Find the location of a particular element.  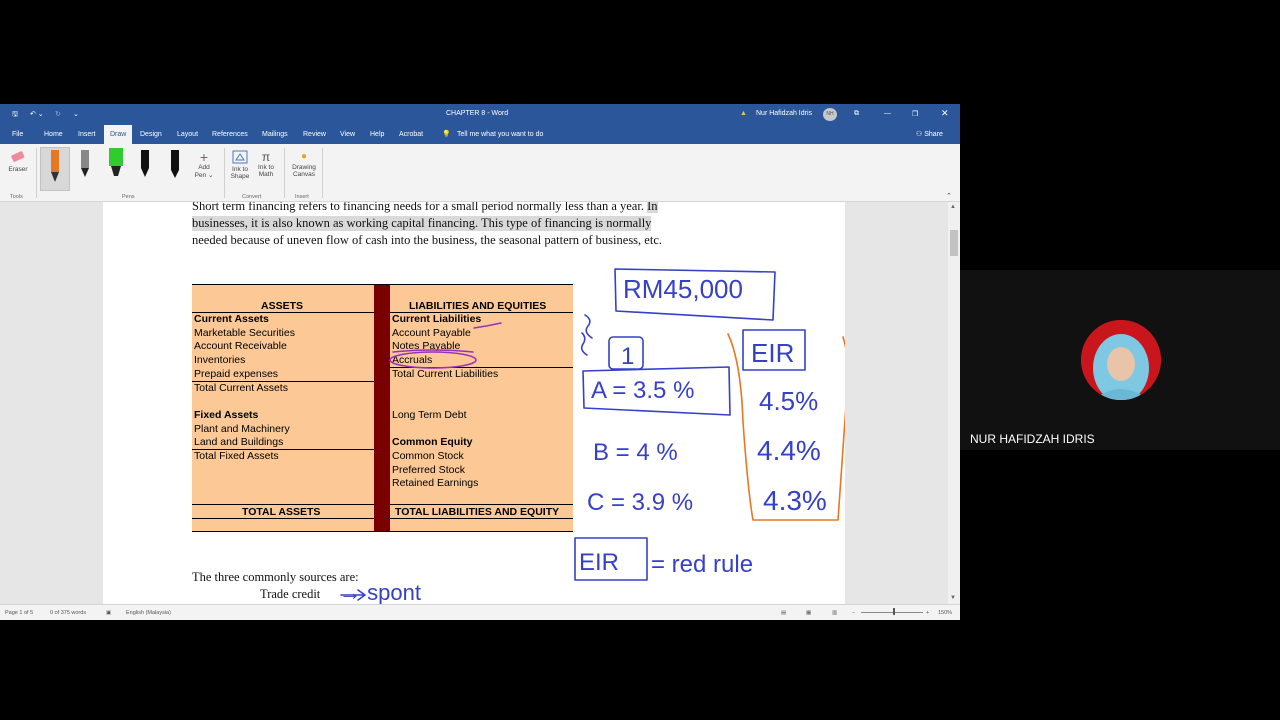

quick-access-menu-icon: ⌄ is located at coordinates (76, 114).